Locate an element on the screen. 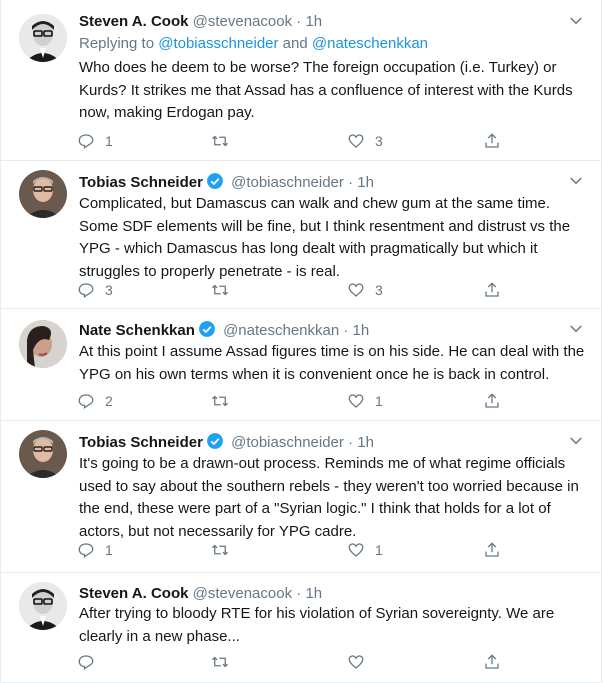 This screenshot has height=683, width=604. replying-prefix: Replying to is located at coordinates (119, 43).